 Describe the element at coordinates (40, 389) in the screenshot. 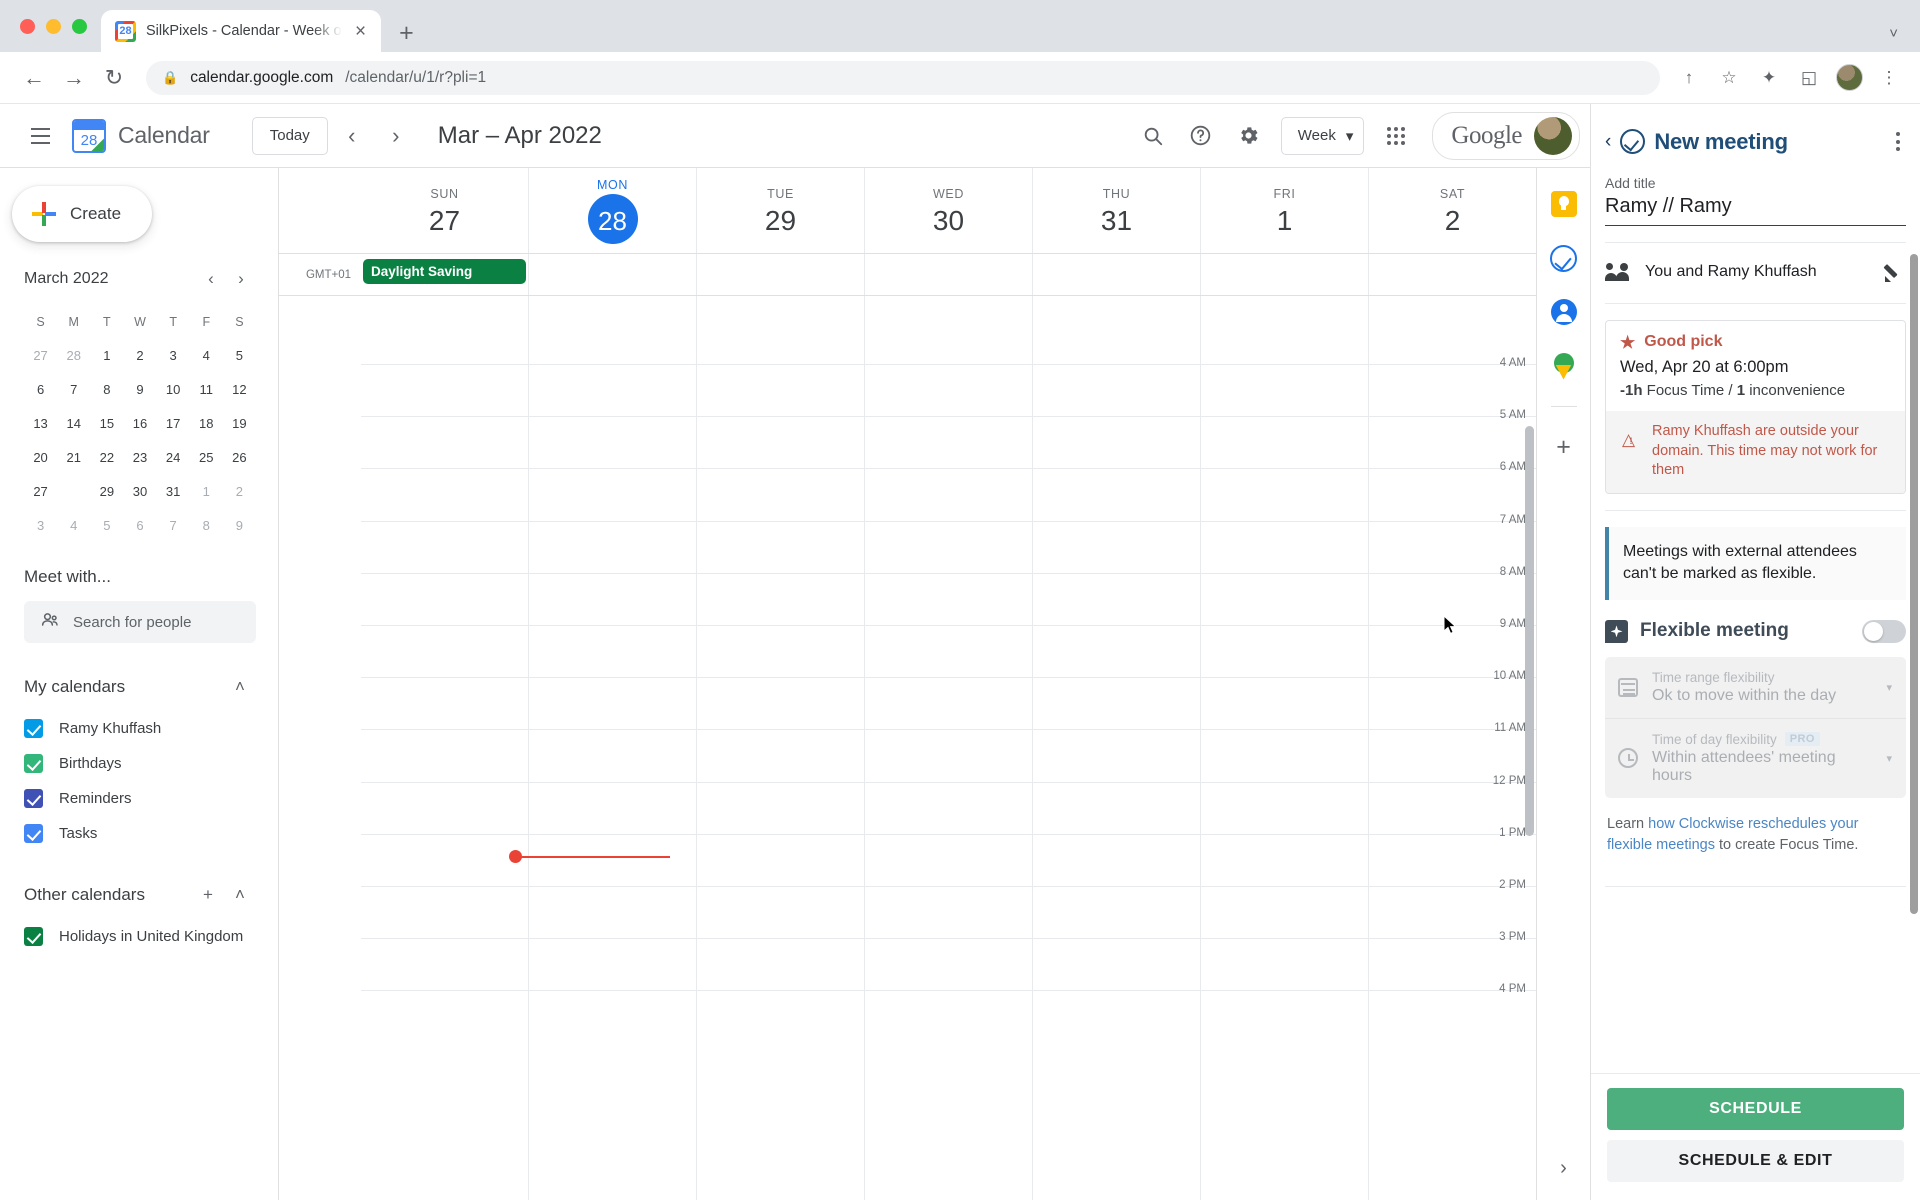

I see `mini-calendar-day: 6` at that location.